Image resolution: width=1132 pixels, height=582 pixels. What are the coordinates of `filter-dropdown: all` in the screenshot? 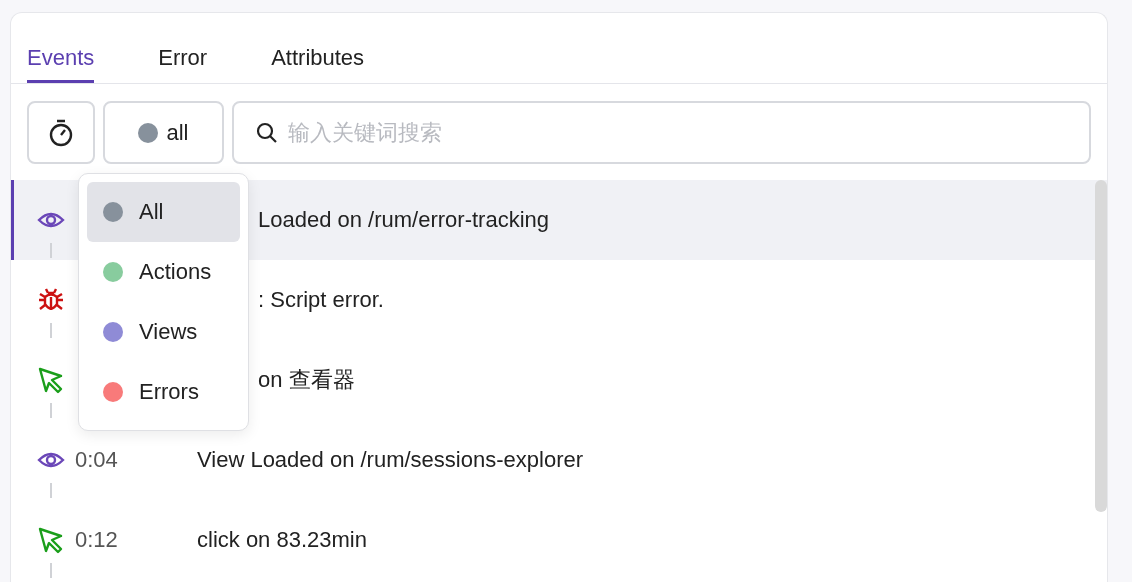 It's located at (163, 132).